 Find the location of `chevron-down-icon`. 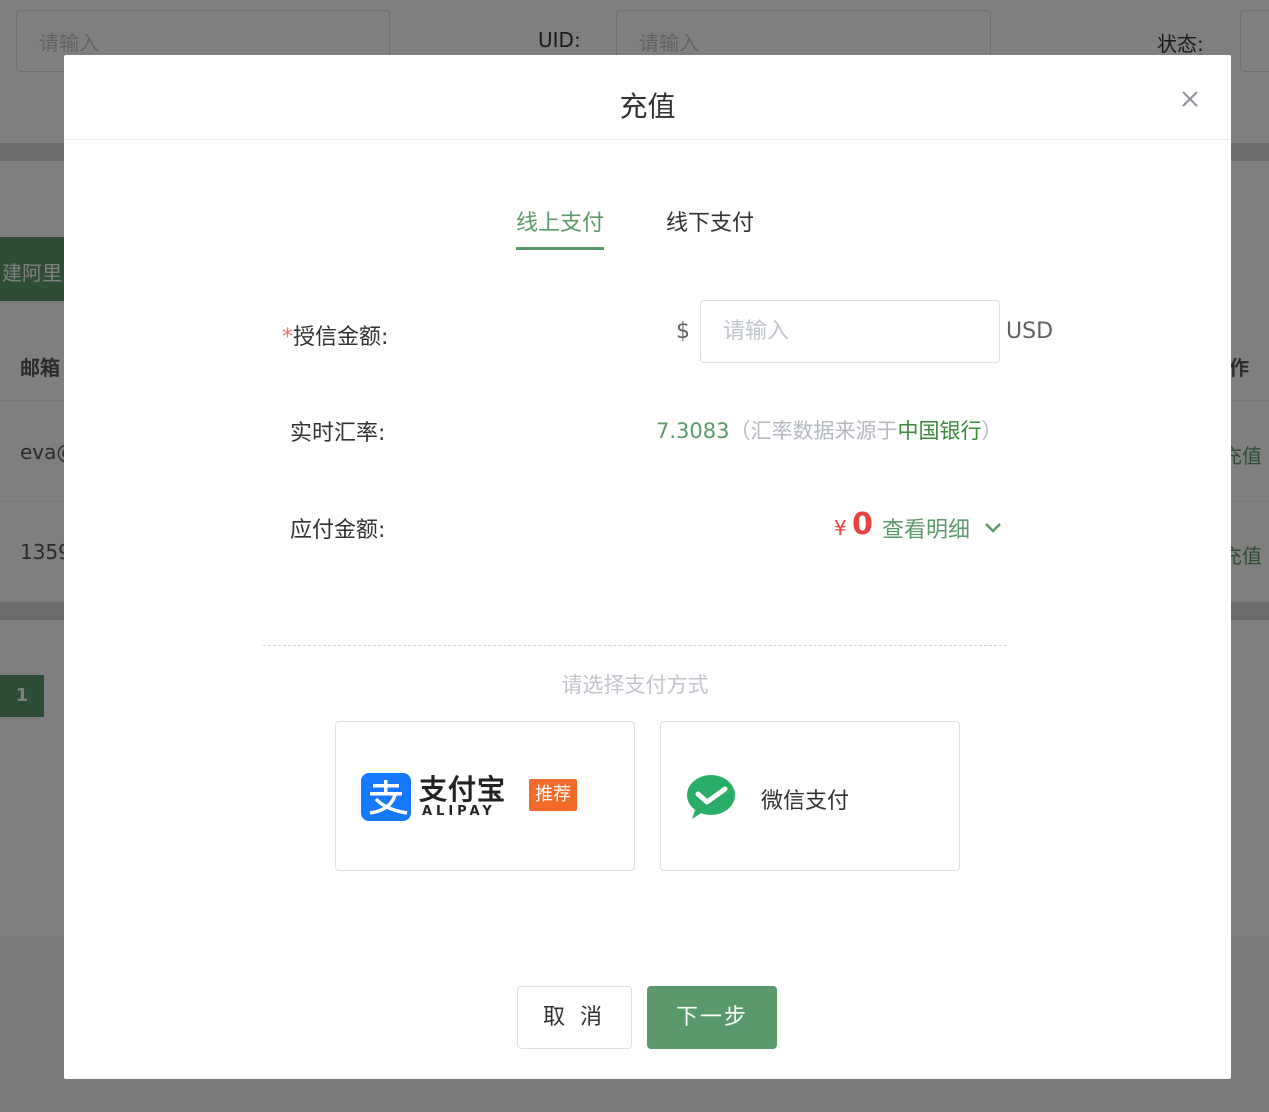

chevron-down-icon is located at coordinates (993, 528).